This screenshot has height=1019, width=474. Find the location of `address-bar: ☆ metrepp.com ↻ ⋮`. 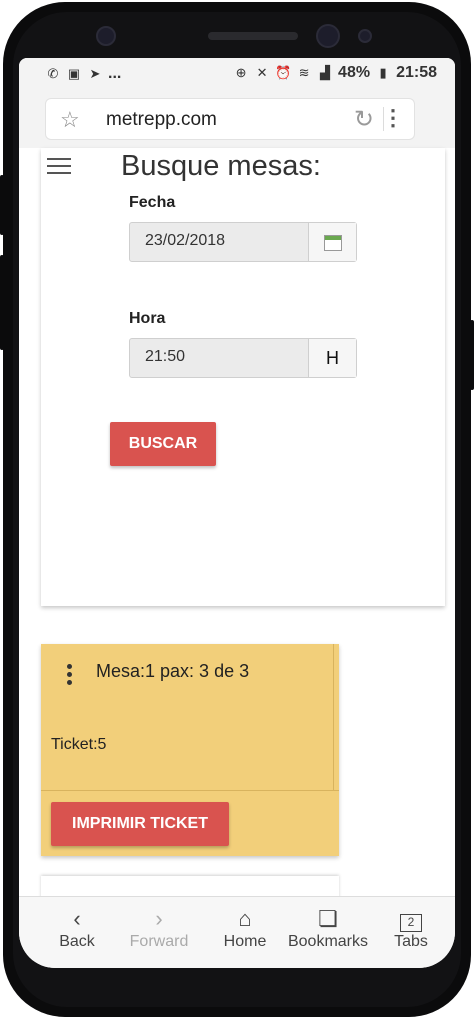

address-bar: ☆ metrepp.com ↻ ⋮ is located at coordinates (230, 119).